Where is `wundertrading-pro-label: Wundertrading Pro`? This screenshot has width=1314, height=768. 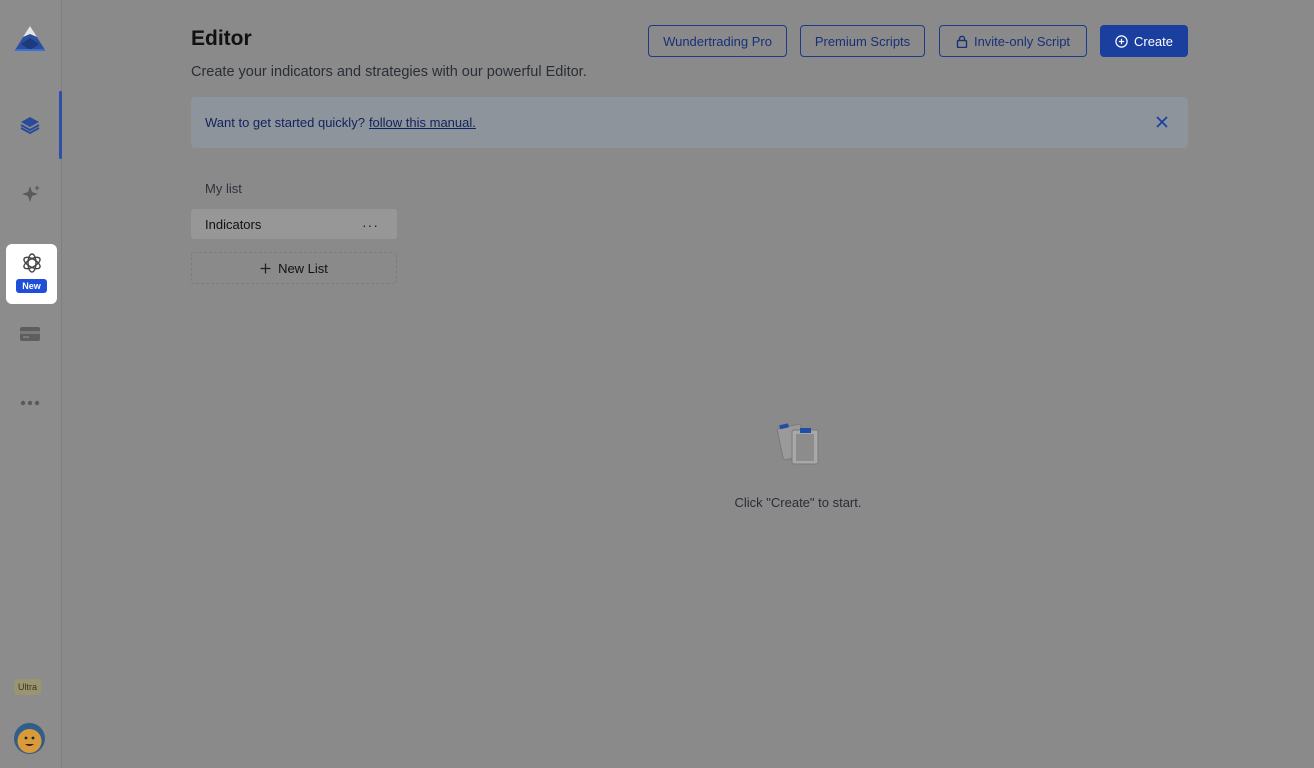
wundertrading-pro-label: Wundertrading Pro is located at coordinates (717, 41).